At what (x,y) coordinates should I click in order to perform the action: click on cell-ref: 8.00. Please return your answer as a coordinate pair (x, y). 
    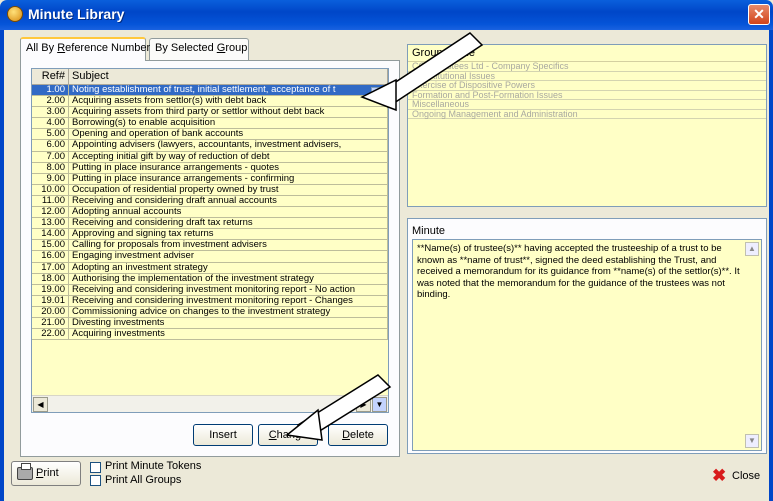
    Looking at the image, I should click on (50, 167).